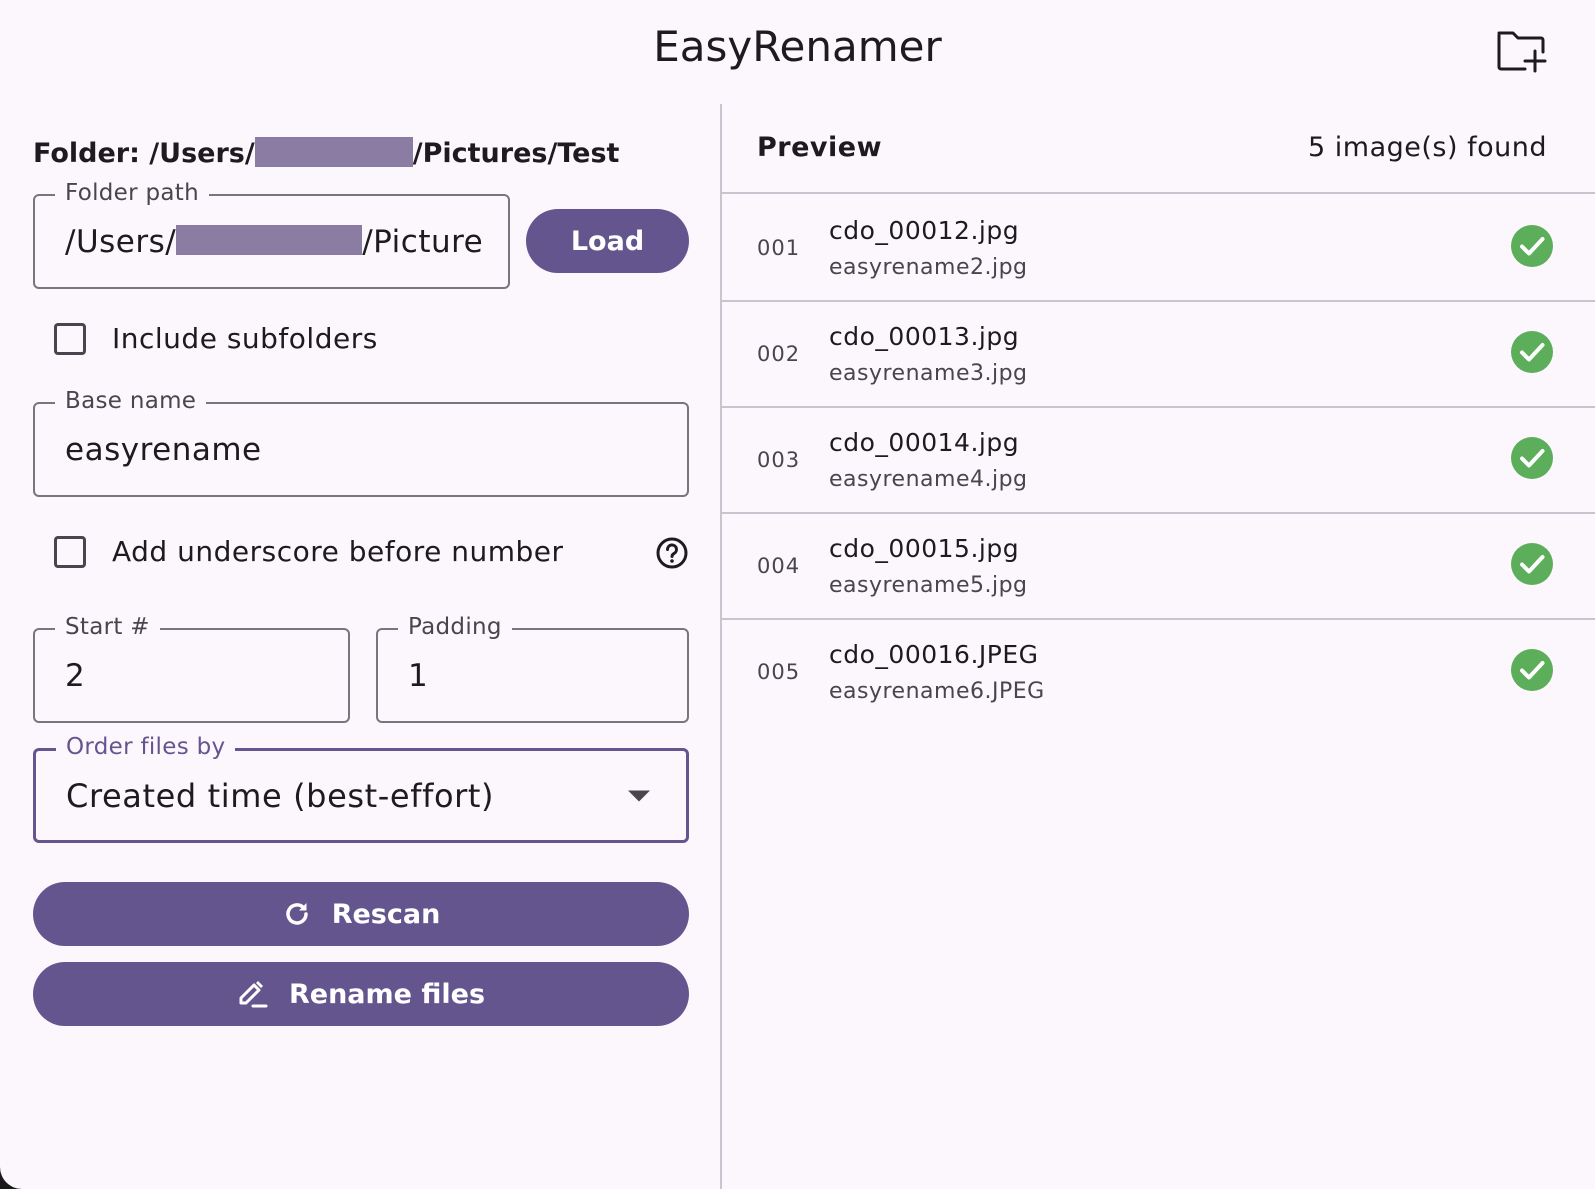 The image size is (1595, 1189). I want to click on row-old-name: cdo_00013.jpg, so click(924, 336).